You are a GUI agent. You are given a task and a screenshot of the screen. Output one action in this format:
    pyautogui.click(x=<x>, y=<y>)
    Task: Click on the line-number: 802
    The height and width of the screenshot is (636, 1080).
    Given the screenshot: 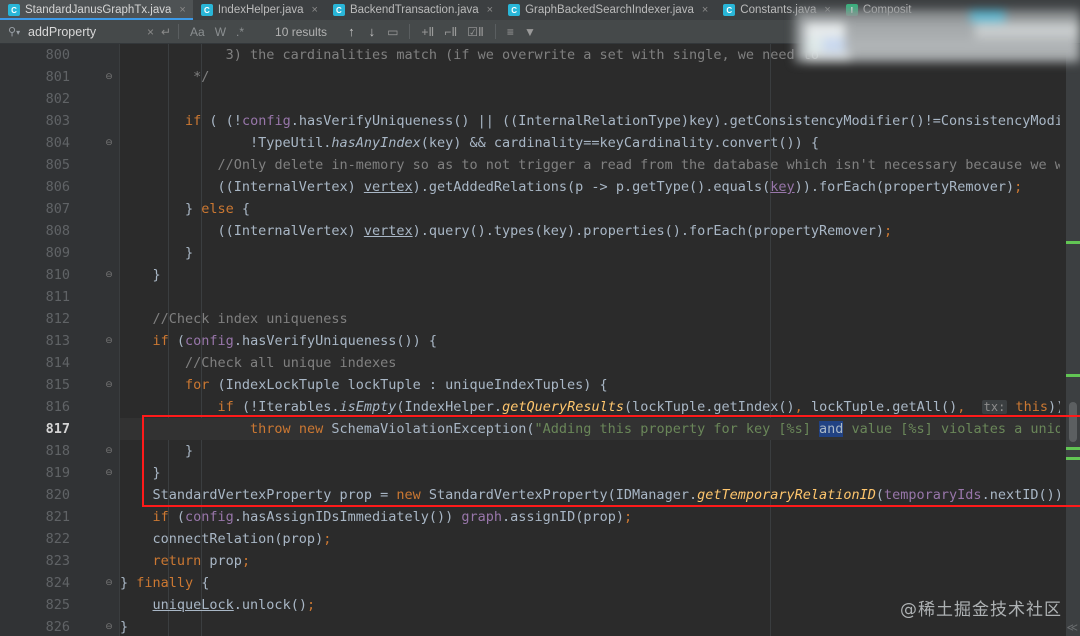 What is the action you would take?
    pyautogui.click(x=57, y=99)
    